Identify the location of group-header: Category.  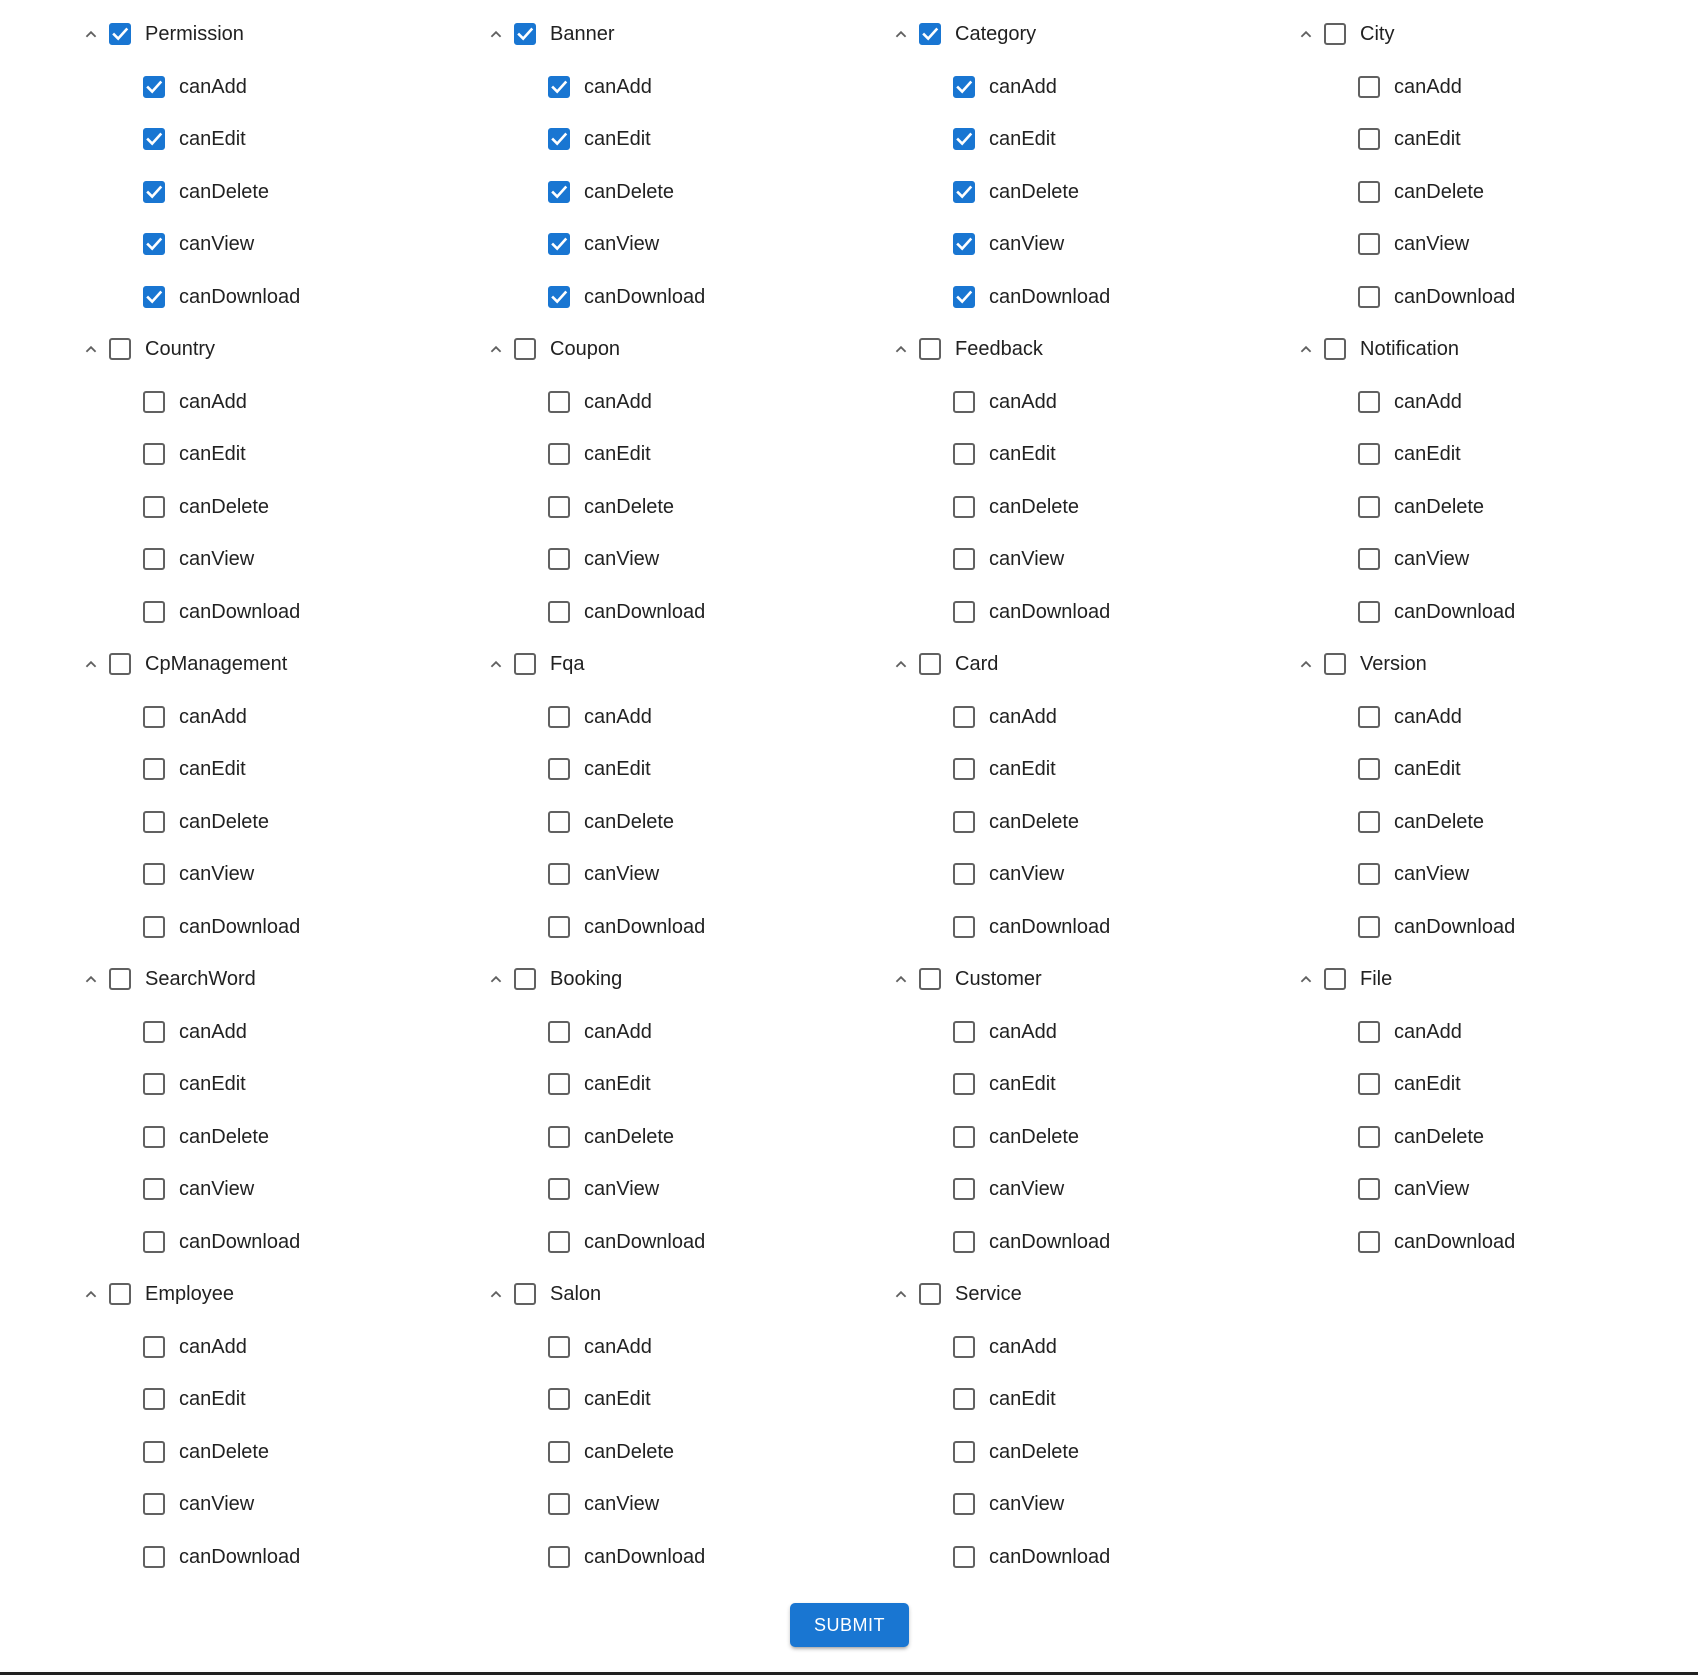
(1090, 34).